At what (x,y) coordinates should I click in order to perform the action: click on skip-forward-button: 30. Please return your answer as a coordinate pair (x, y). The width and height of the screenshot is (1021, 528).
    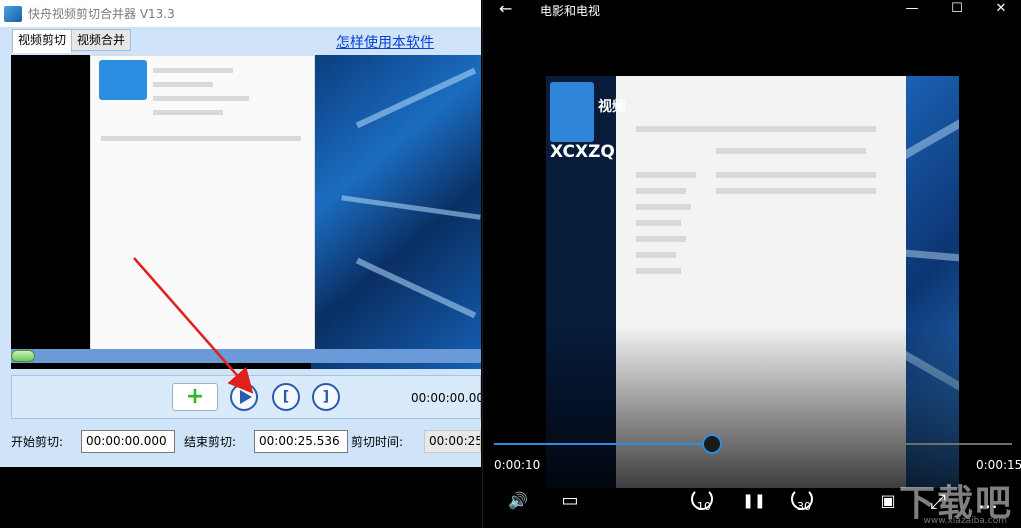
    Looking at the image, I should click on (804, 503).